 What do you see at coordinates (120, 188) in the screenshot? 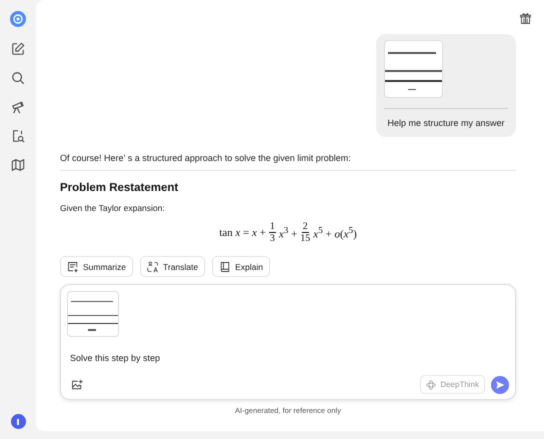
I see `section-heading: Problem Restatement` at bounding box center [120, 188].